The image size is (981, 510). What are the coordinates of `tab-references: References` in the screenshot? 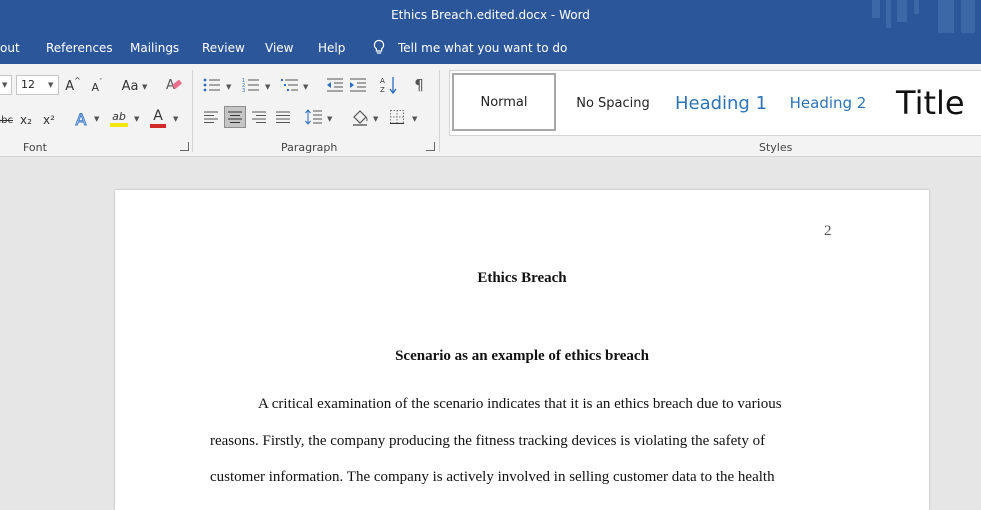 It's located at (79, 48).